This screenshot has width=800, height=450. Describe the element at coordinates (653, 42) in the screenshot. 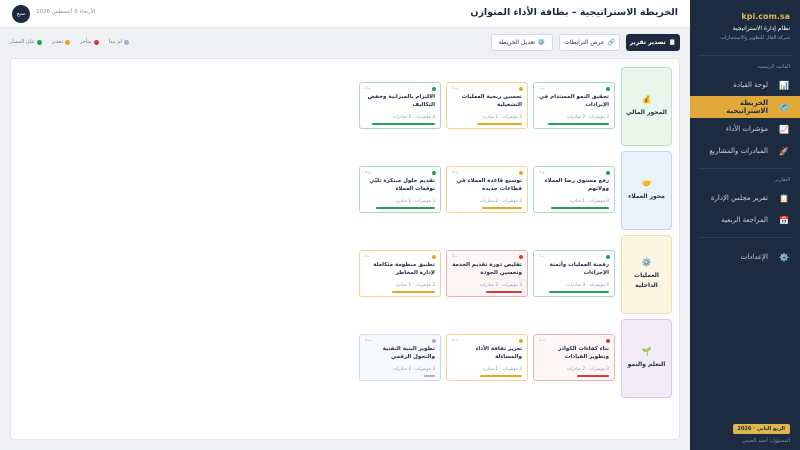

I see `export-report-button: 📋 تصدير تقرير` at that location.